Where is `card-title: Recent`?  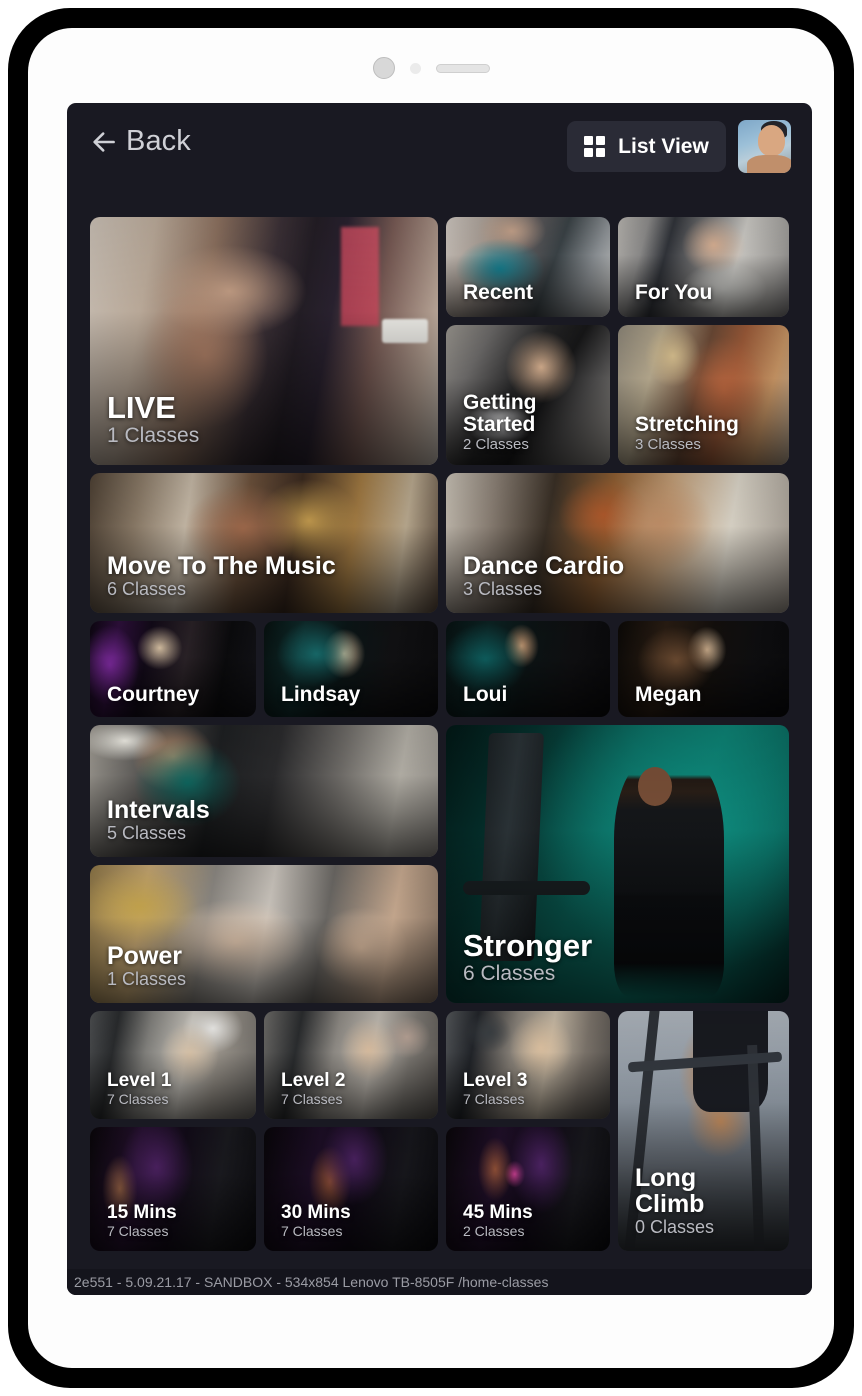 card-title: Recent is located at coordinates (498, 292).